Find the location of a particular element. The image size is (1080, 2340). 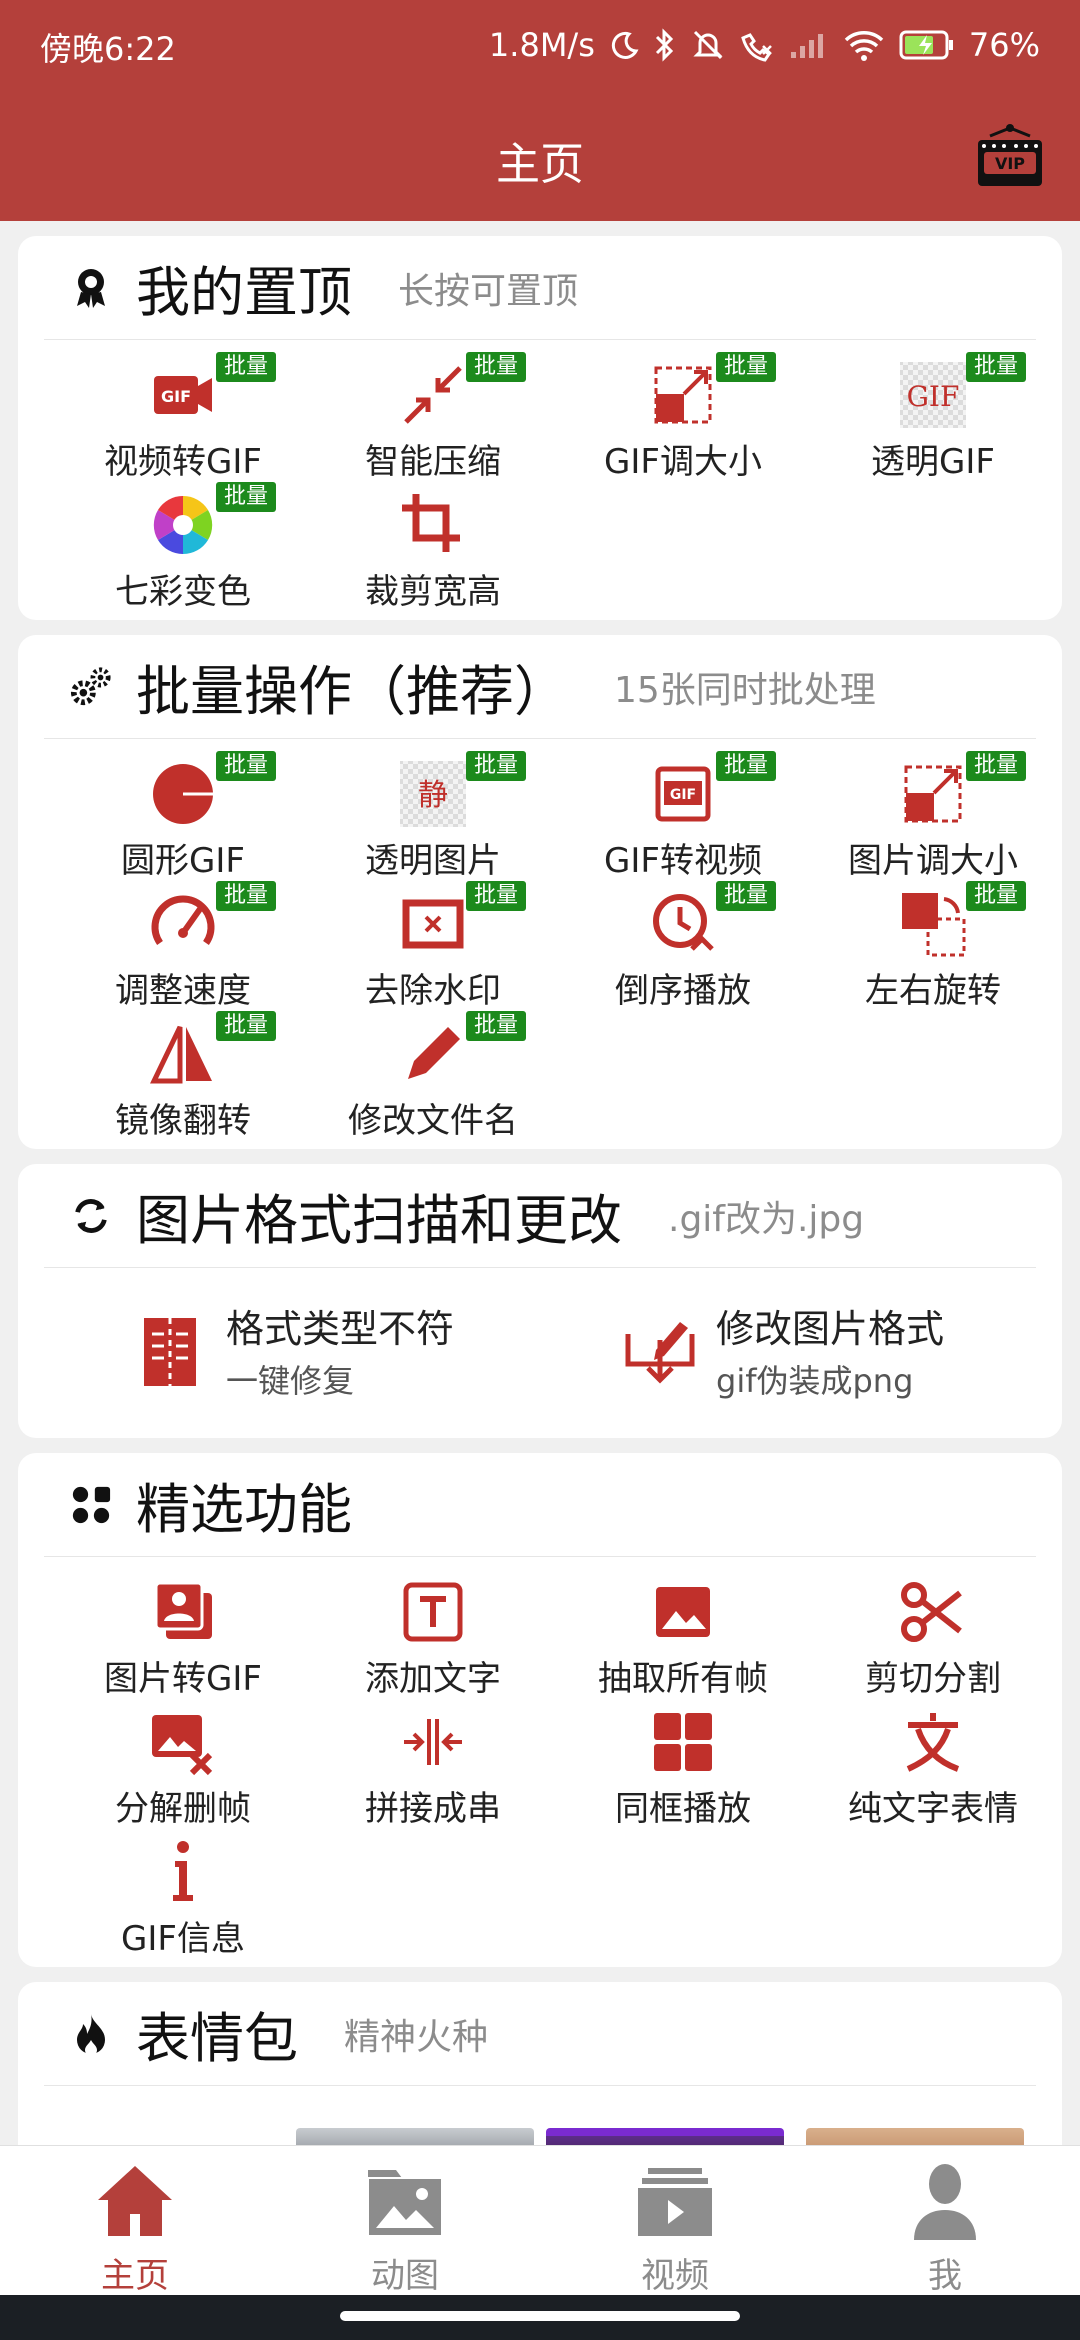

status-icons: 1.8M/s 76% is located at coordinates (764, 45).